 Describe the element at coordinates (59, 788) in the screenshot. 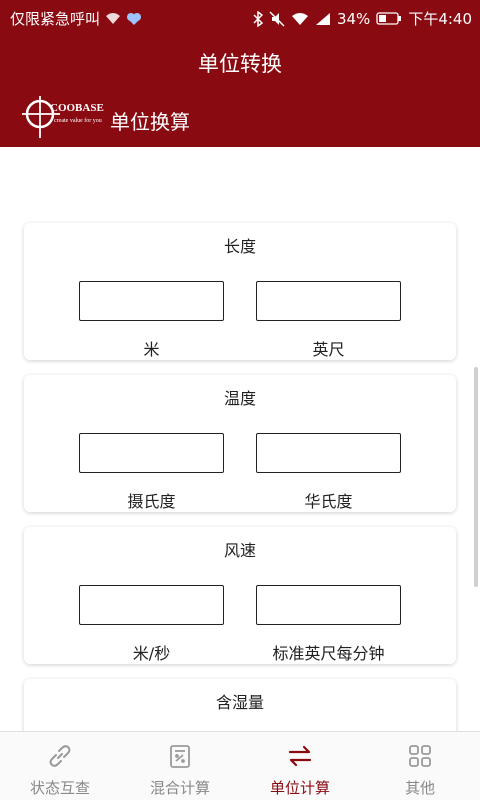

I see `nav-label: 状态互查` at that location.